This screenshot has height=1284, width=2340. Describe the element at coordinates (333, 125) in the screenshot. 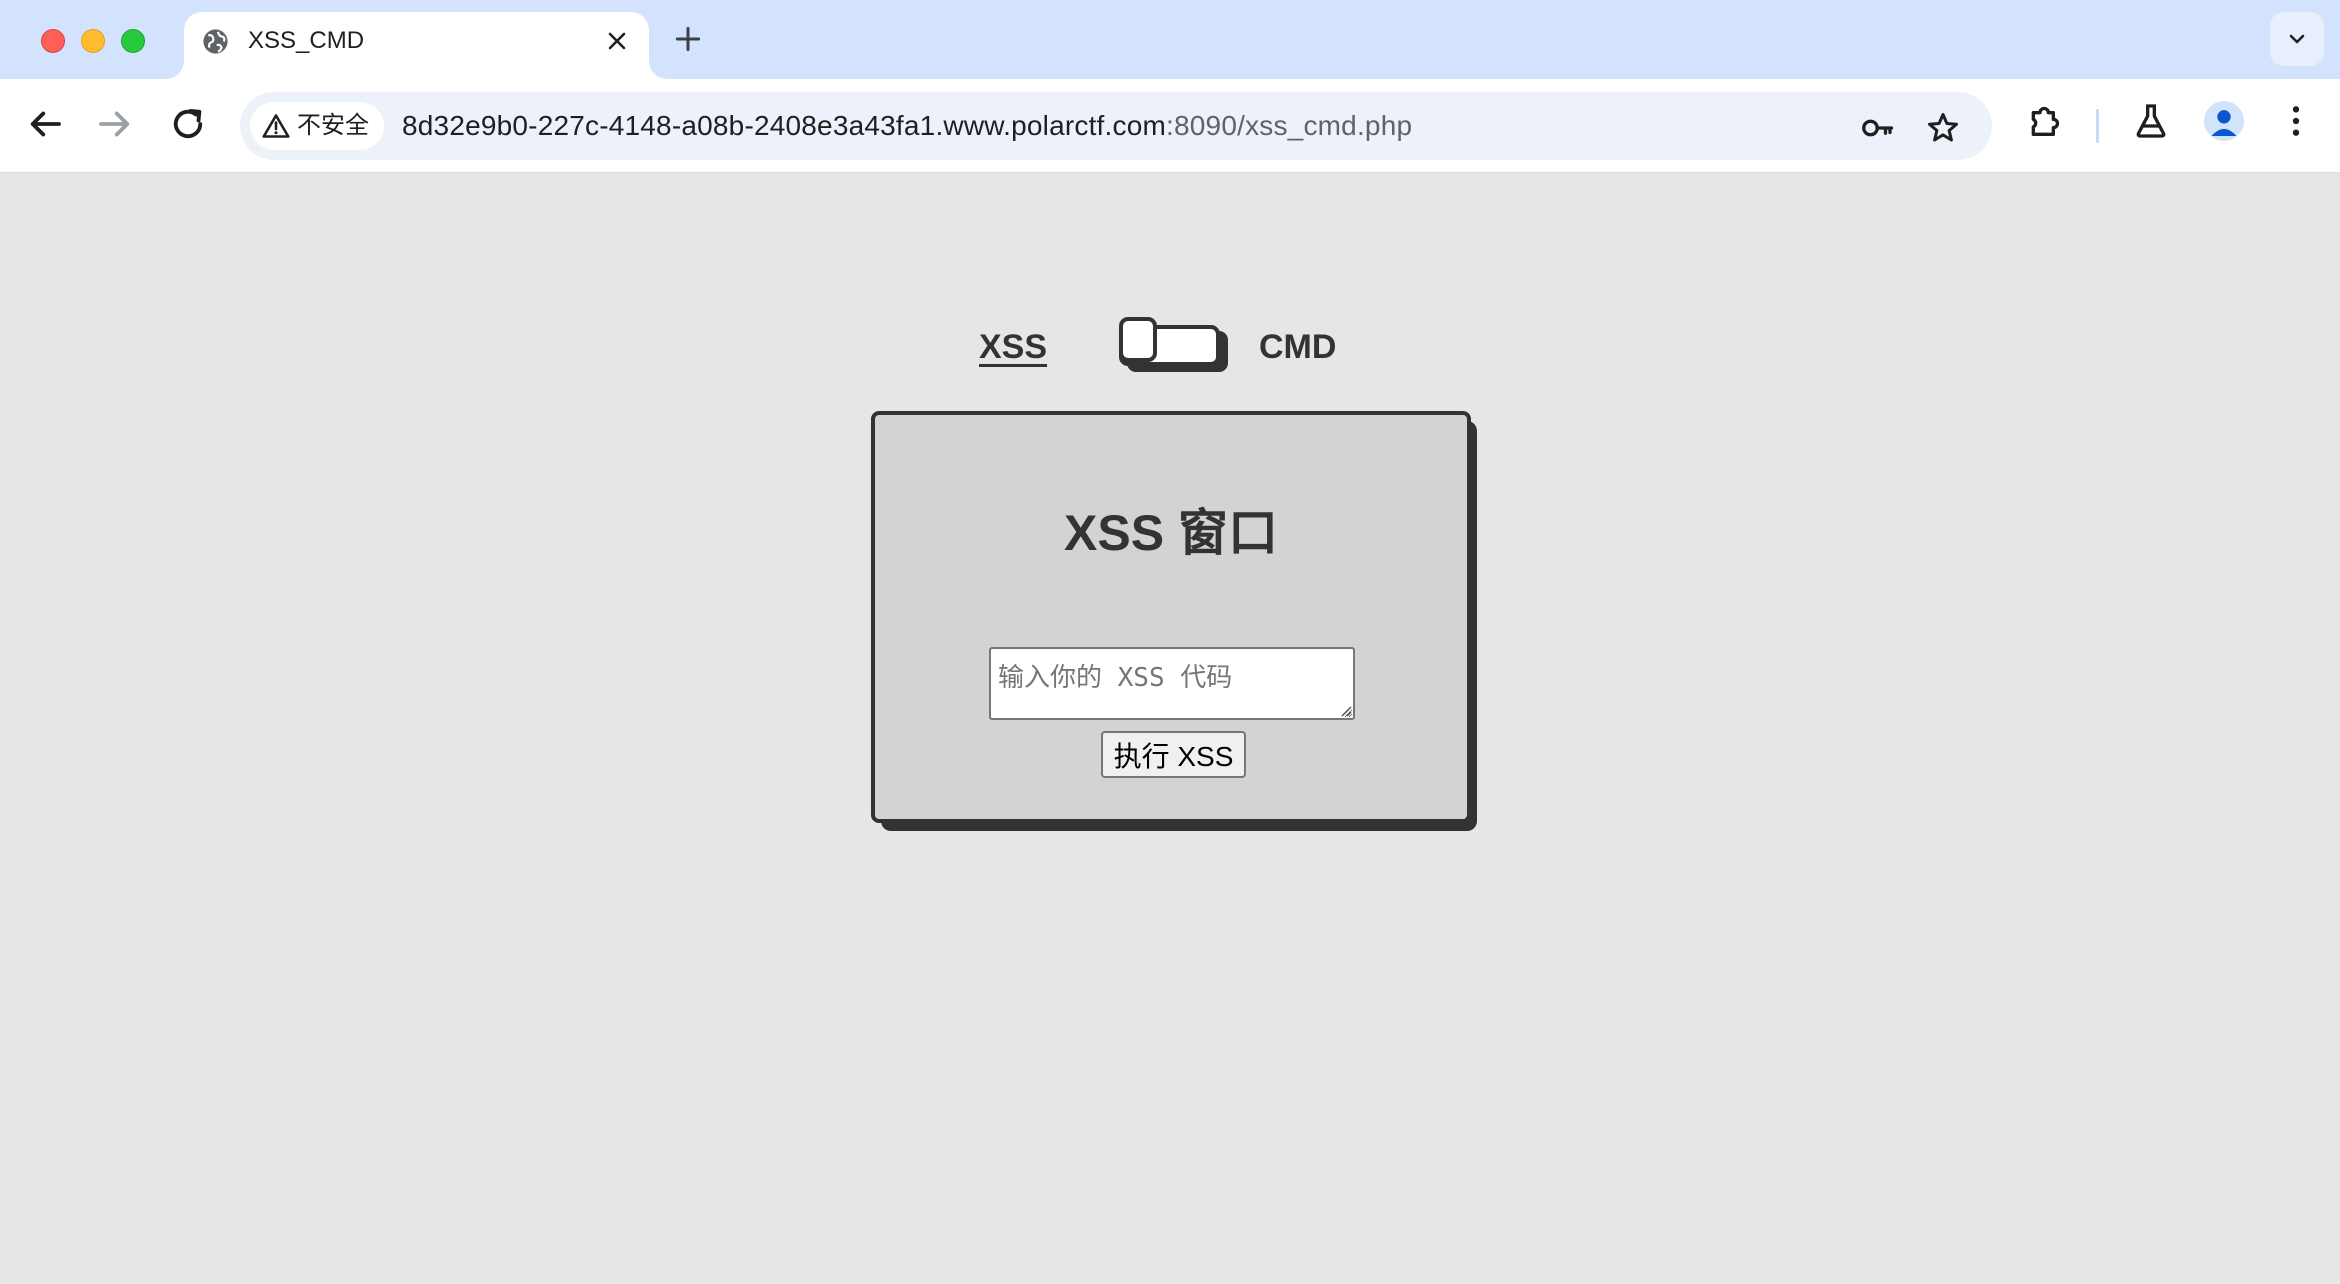

I see `security-label: 不安全` at that location.